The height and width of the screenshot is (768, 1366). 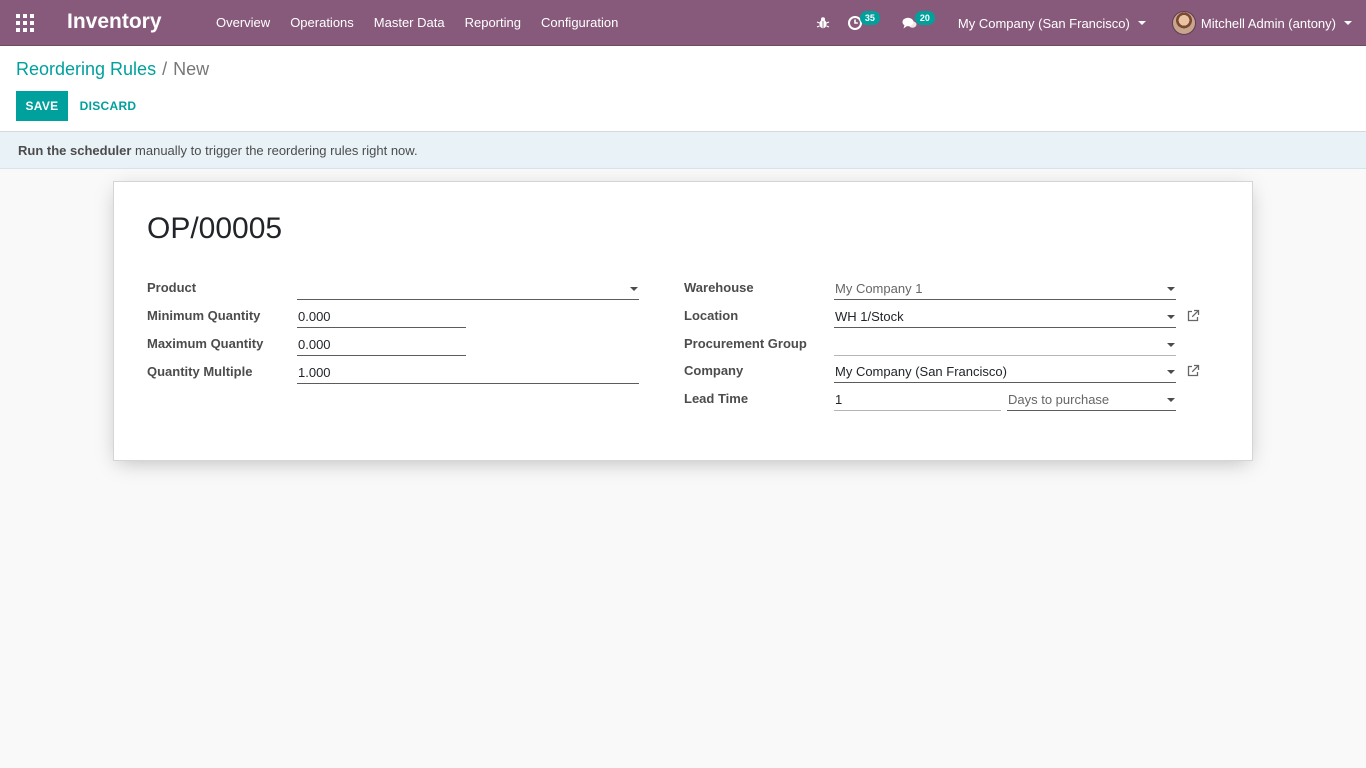 What do you see at coordinates (711, 315) in the screenshot?
I see `location-label: Location` at bounding box center [711, 315].